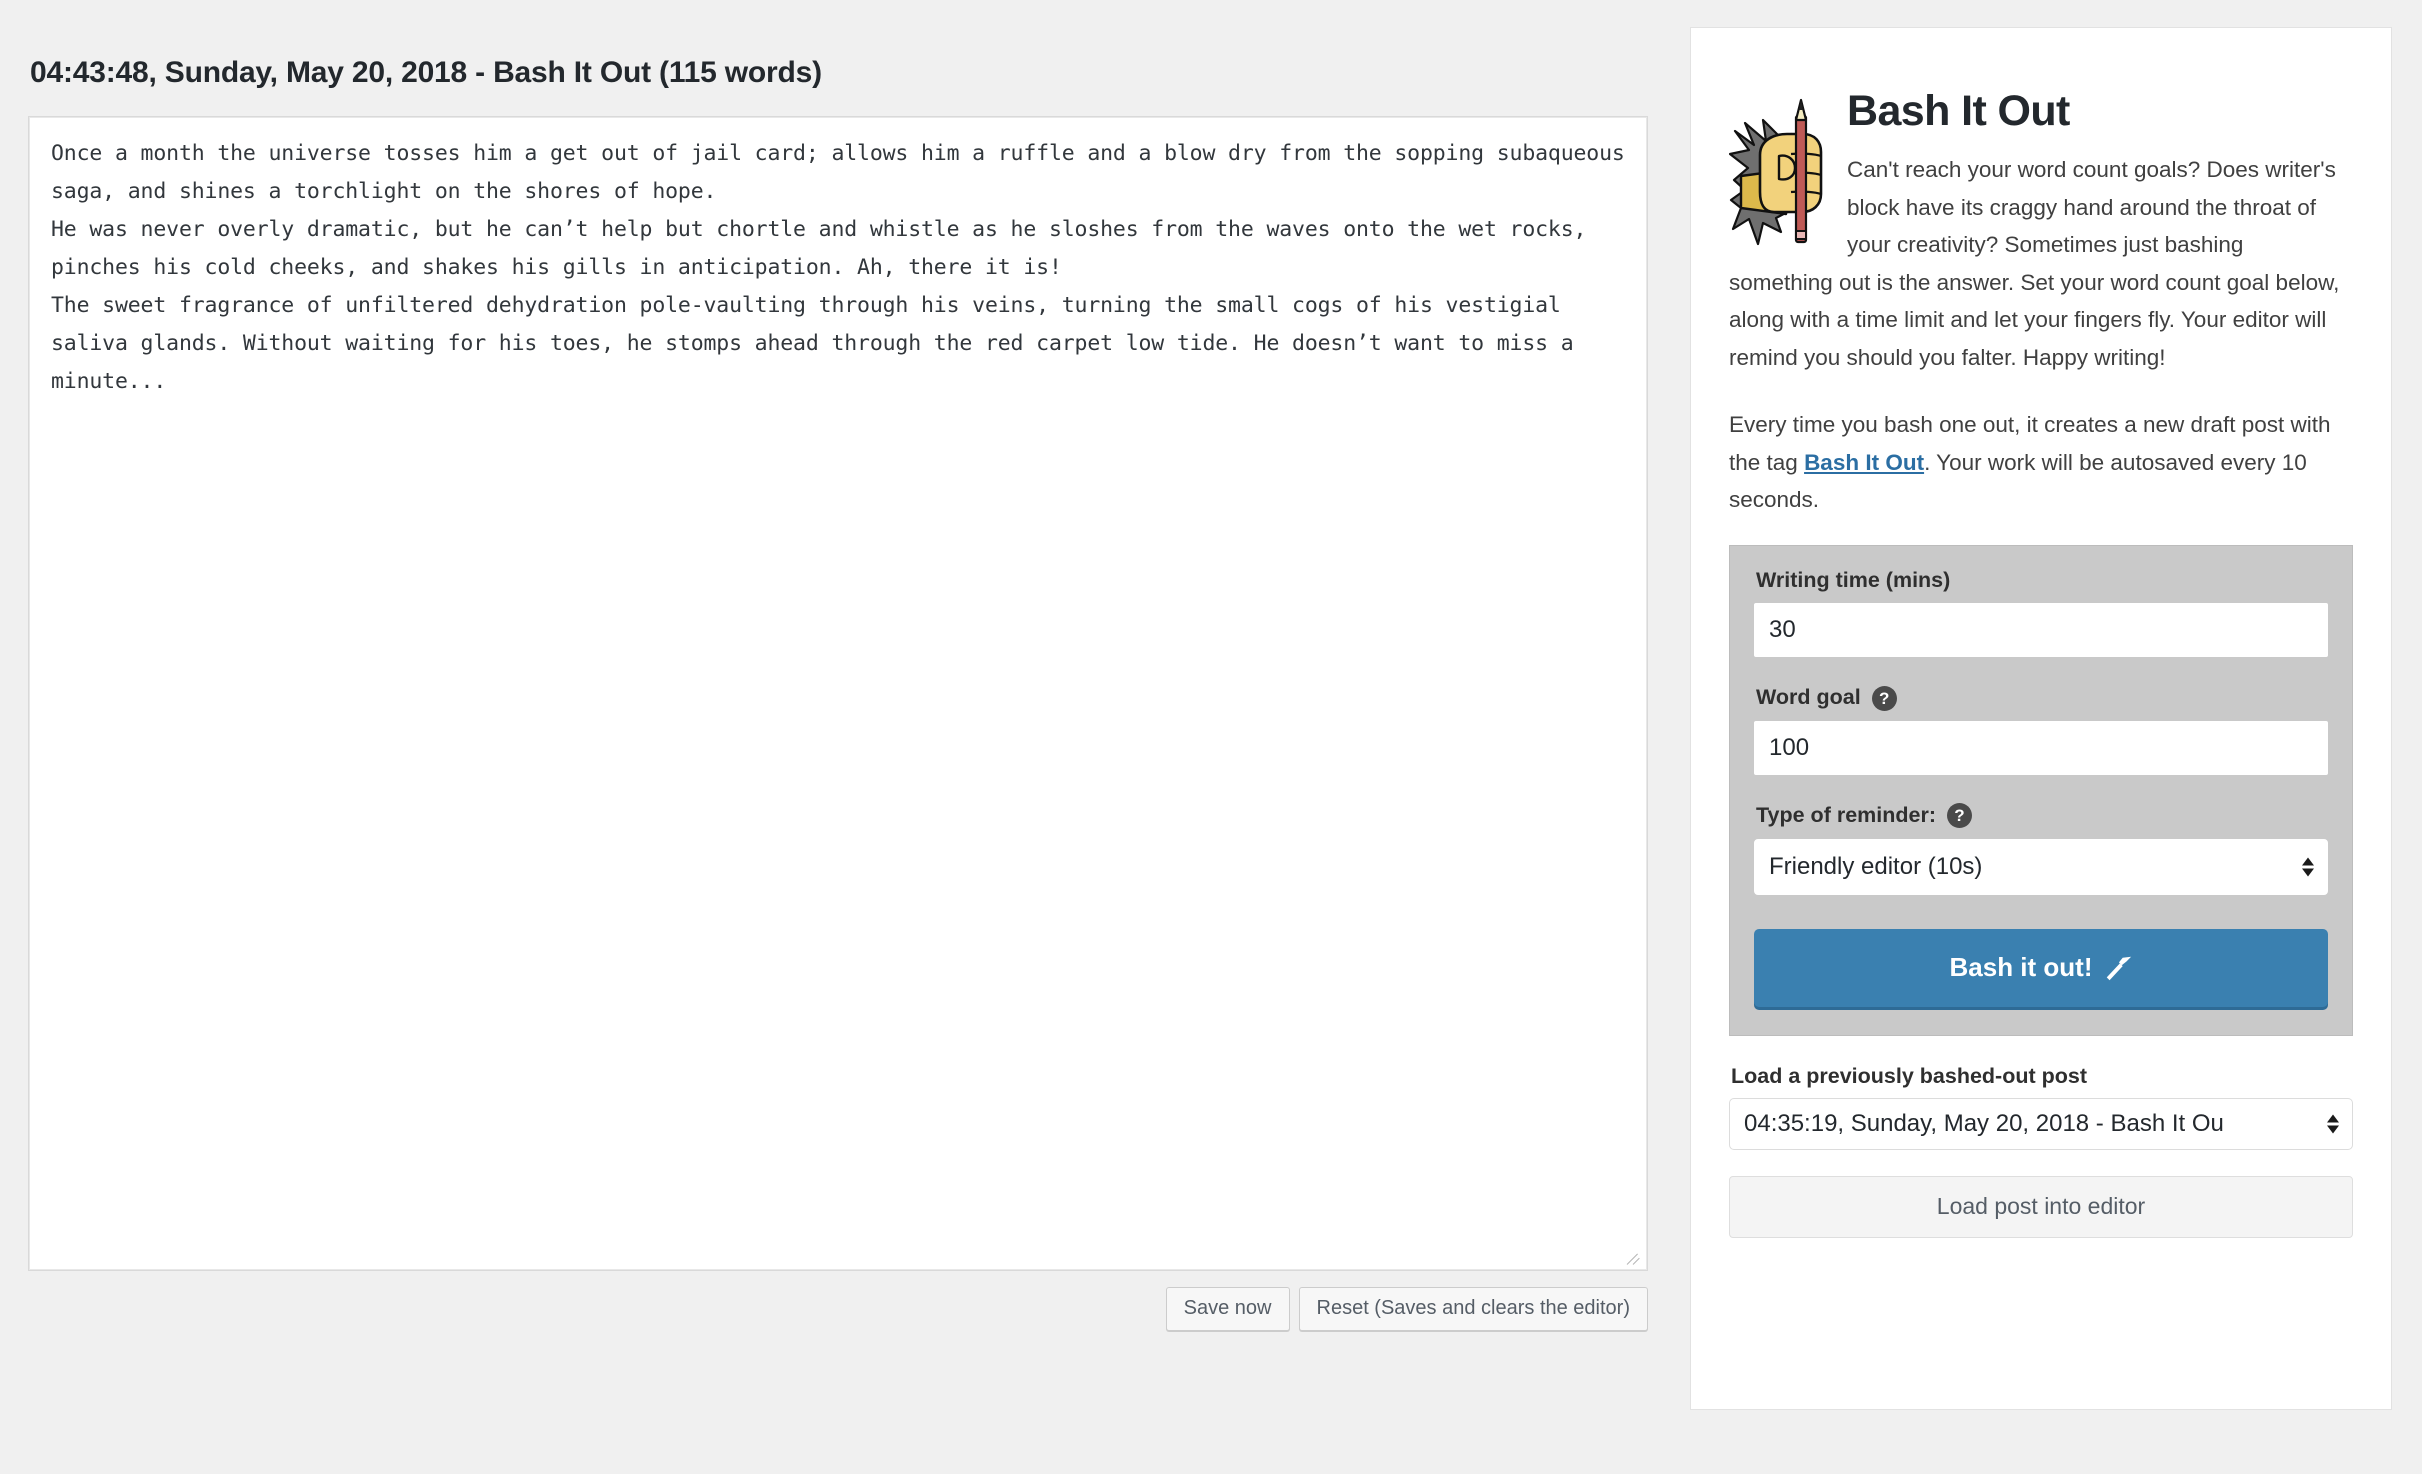 This screenshot has width=2422, height=1474. I want to click on word-goal-label-text: Word goal, so click(1808, 697).